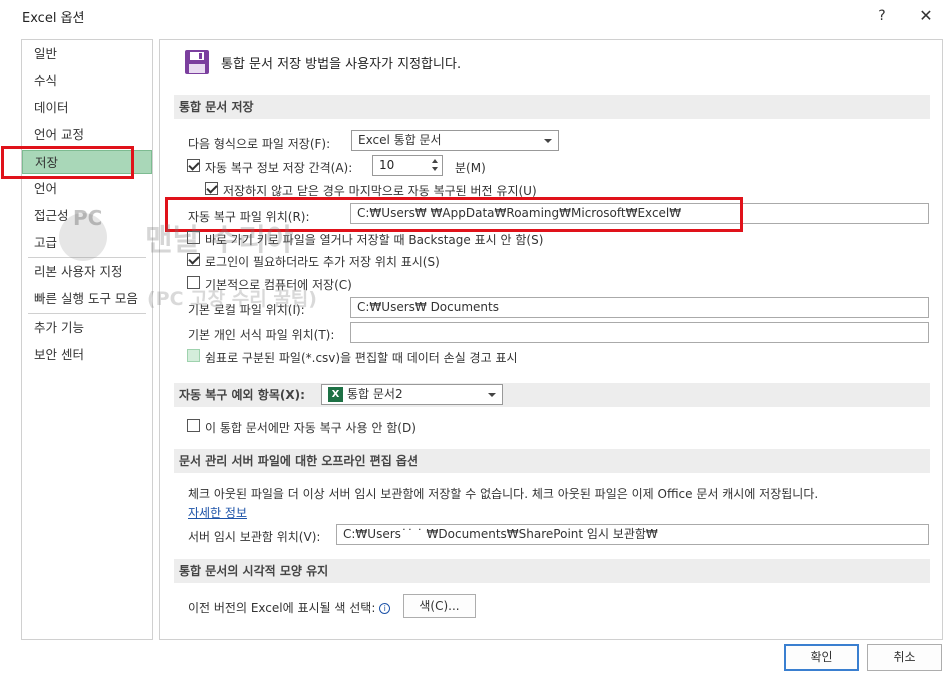  What do you see at coordinates (246, 310) in the screenshot?
I see `default-local-location-label: 기본 로컬 파일 위치(I):` at bounding box center [246, 310].